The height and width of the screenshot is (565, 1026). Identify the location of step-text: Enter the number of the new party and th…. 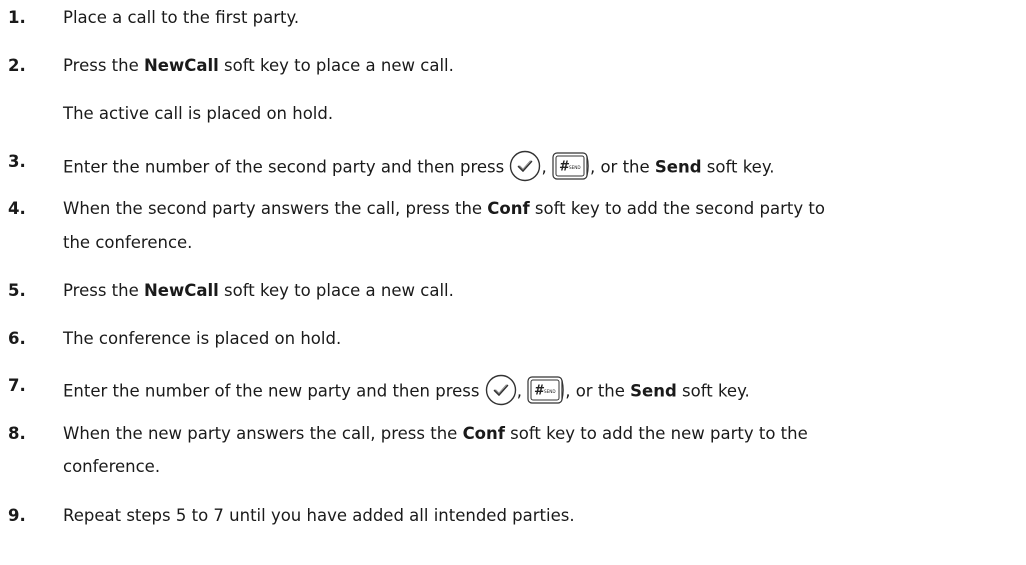
(406, 391).